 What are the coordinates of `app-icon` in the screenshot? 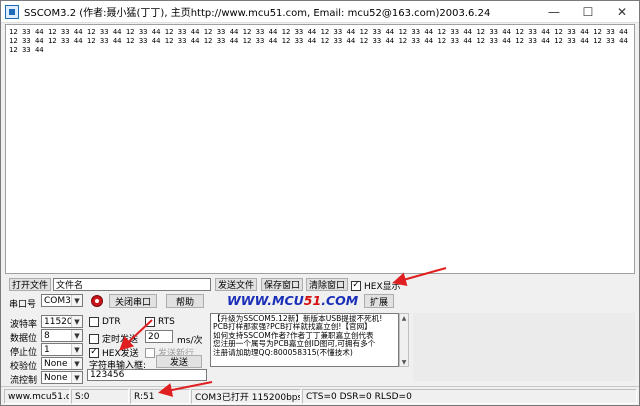 It's located at (12, 11).